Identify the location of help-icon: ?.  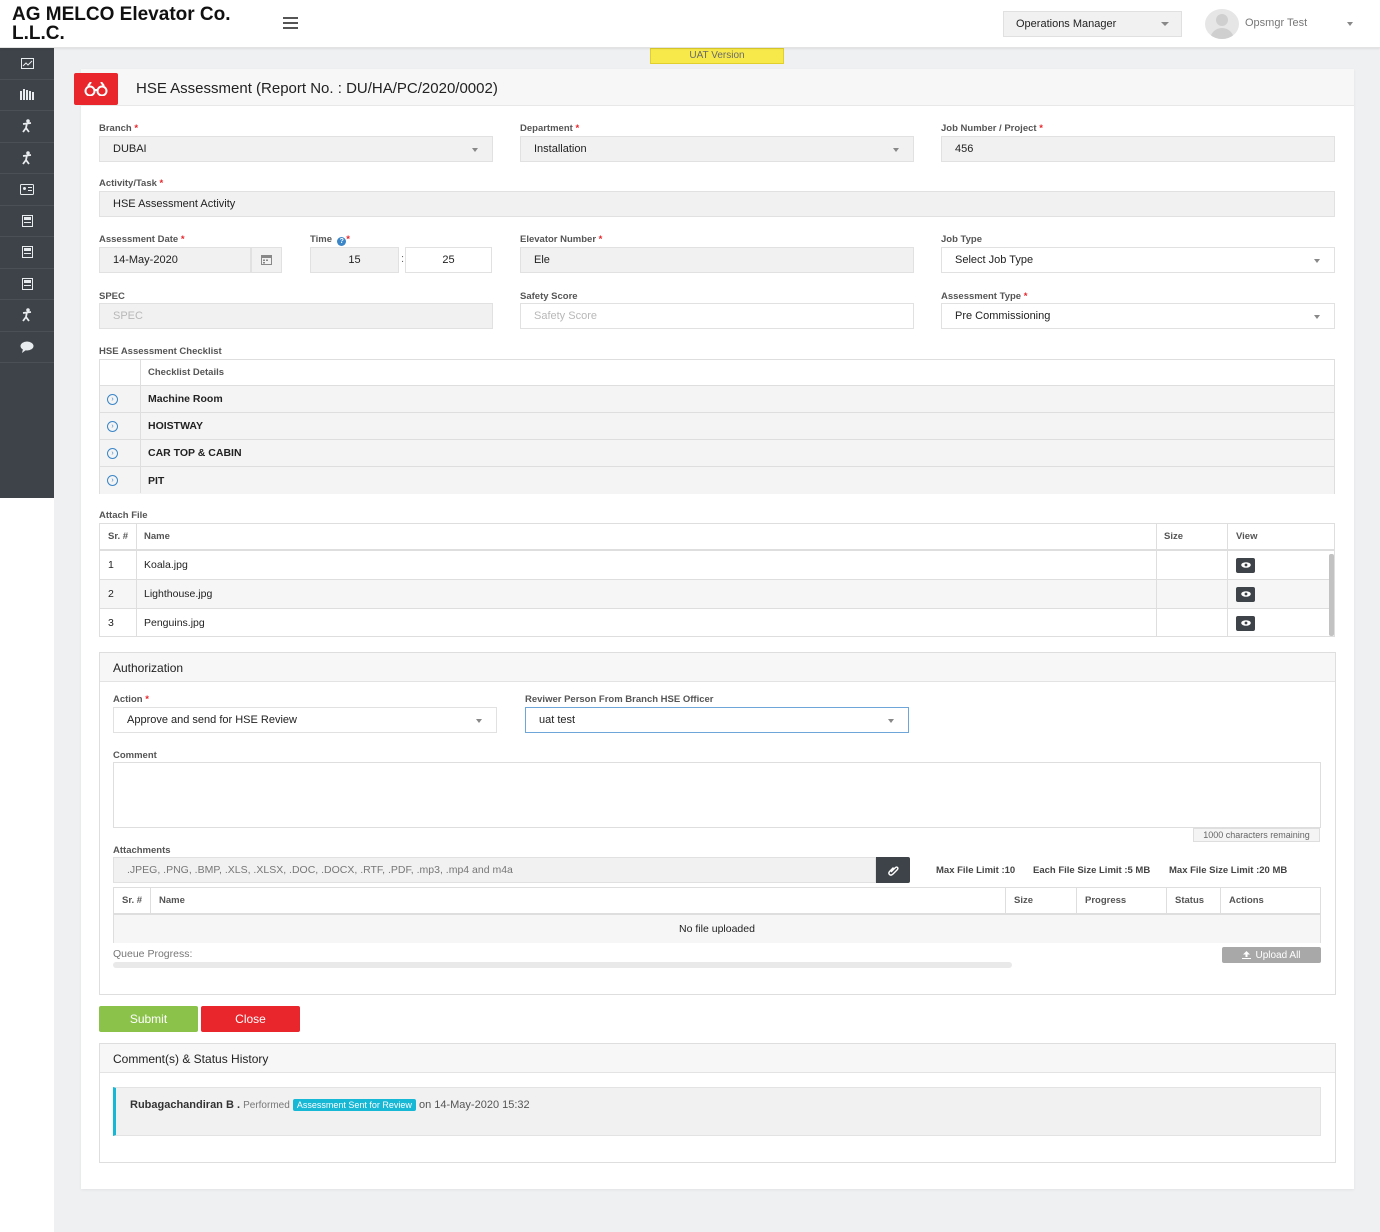
(342, 241).